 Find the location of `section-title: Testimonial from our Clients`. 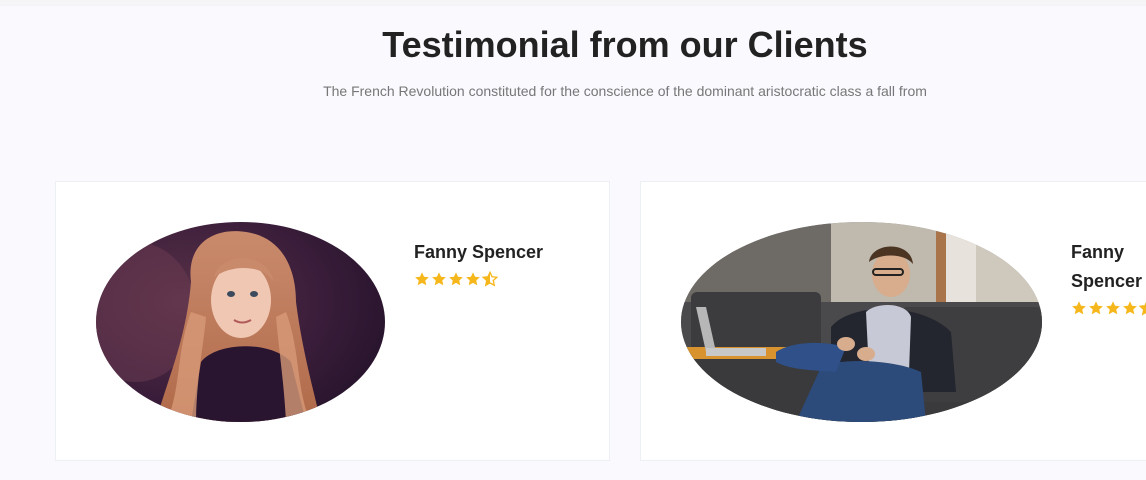

section-title: Testimonial from our Clients is located at coordinates (625, 44).